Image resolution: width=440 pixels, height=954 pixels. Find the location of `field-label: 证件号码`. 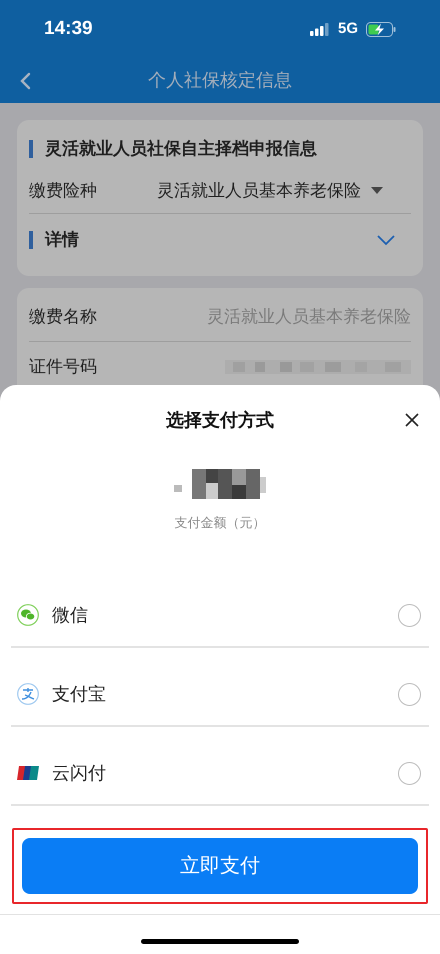

field-label: 证件号码 is located at coordinates (63, 367).